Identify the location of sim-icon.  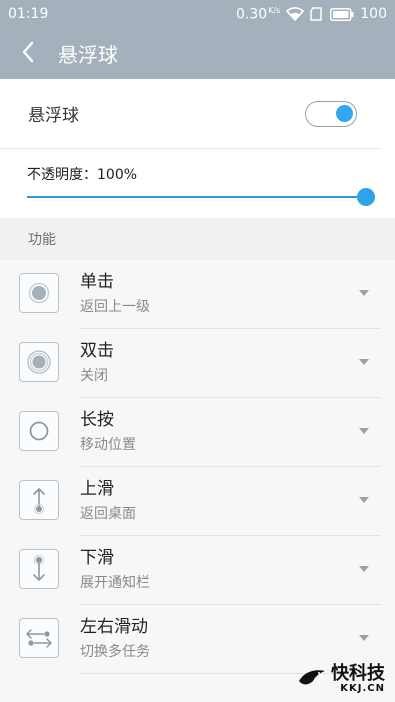
(317, 14).